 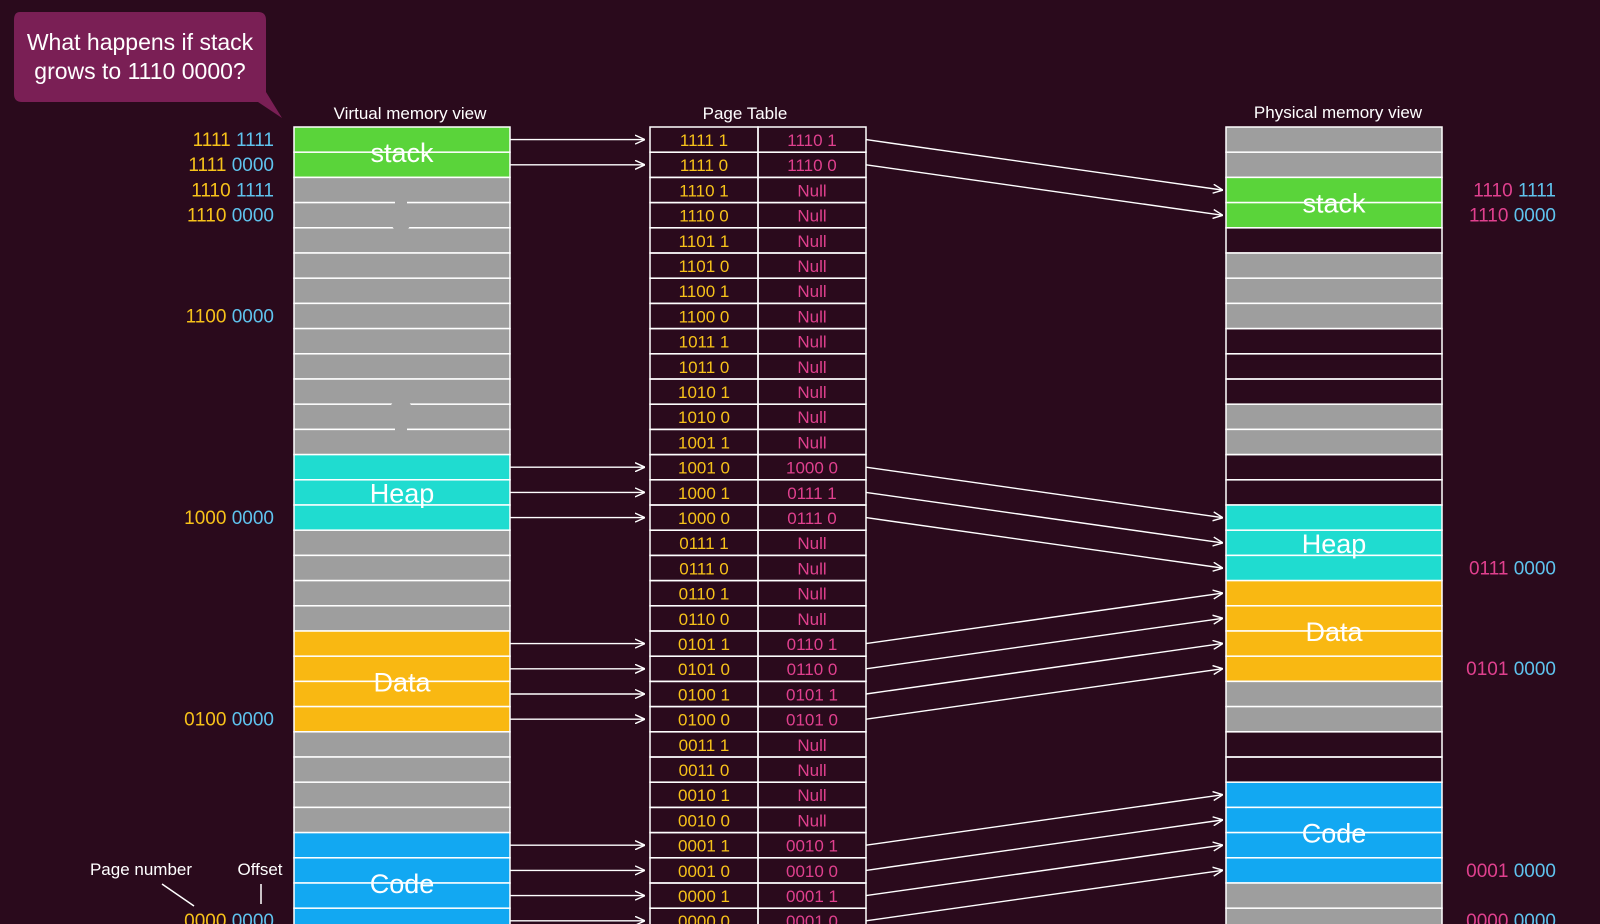 What do you see at coordinates (141, 869) in the screenshot?
I see `page-number-label: Page number` at bounding box center [141, 869].